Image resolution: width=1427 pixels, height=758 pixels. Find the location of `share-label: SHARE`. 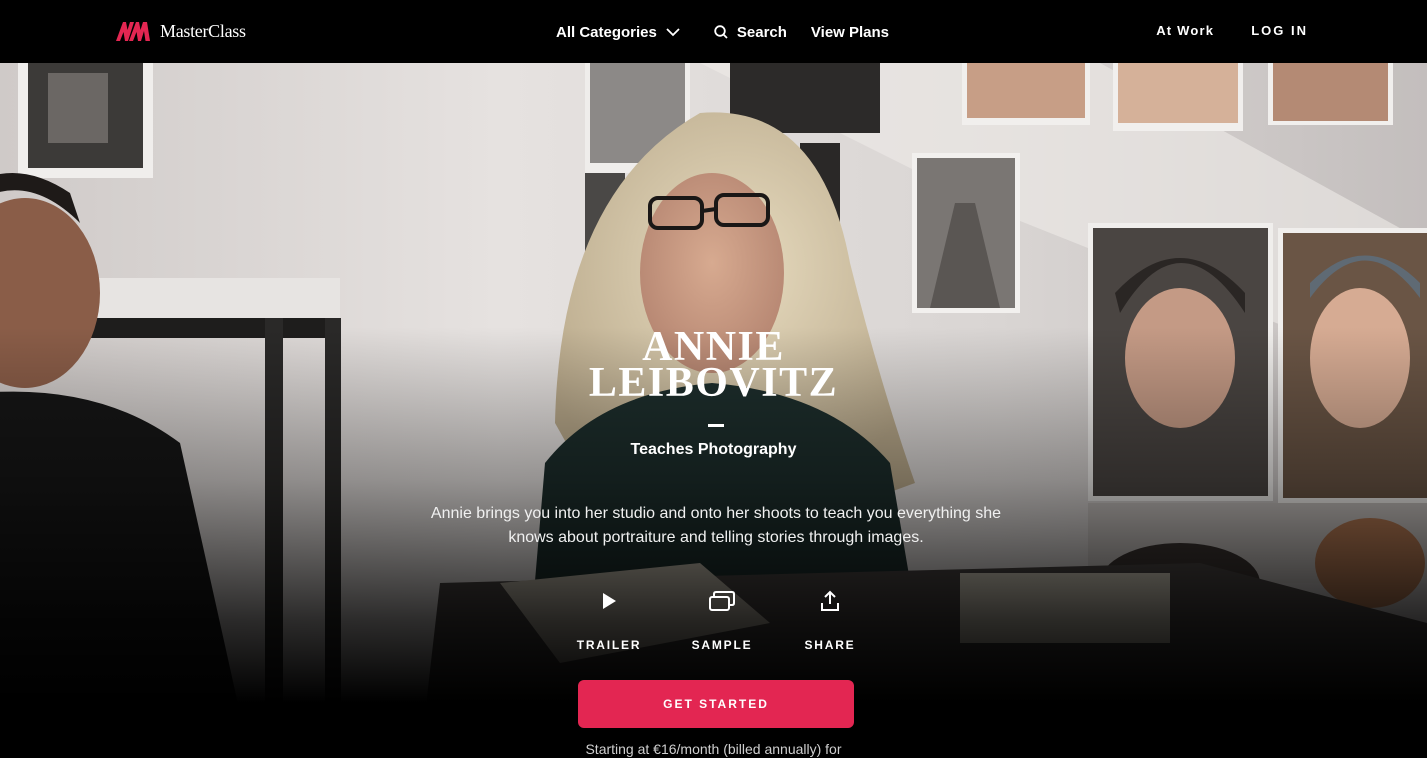

share-label: SHARE is located at coordinates (830, 645).